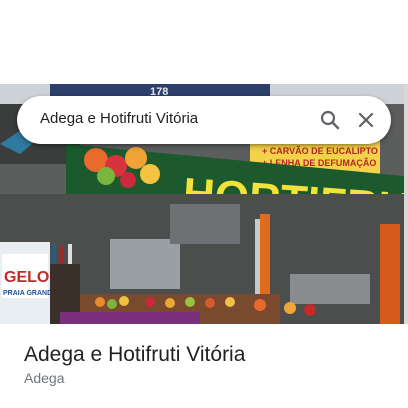 The height and width of the screenshot is (408, 408). Describe the element at coordinates (44, 378) in the screenshot. I see `place-category: Adega` at that location.